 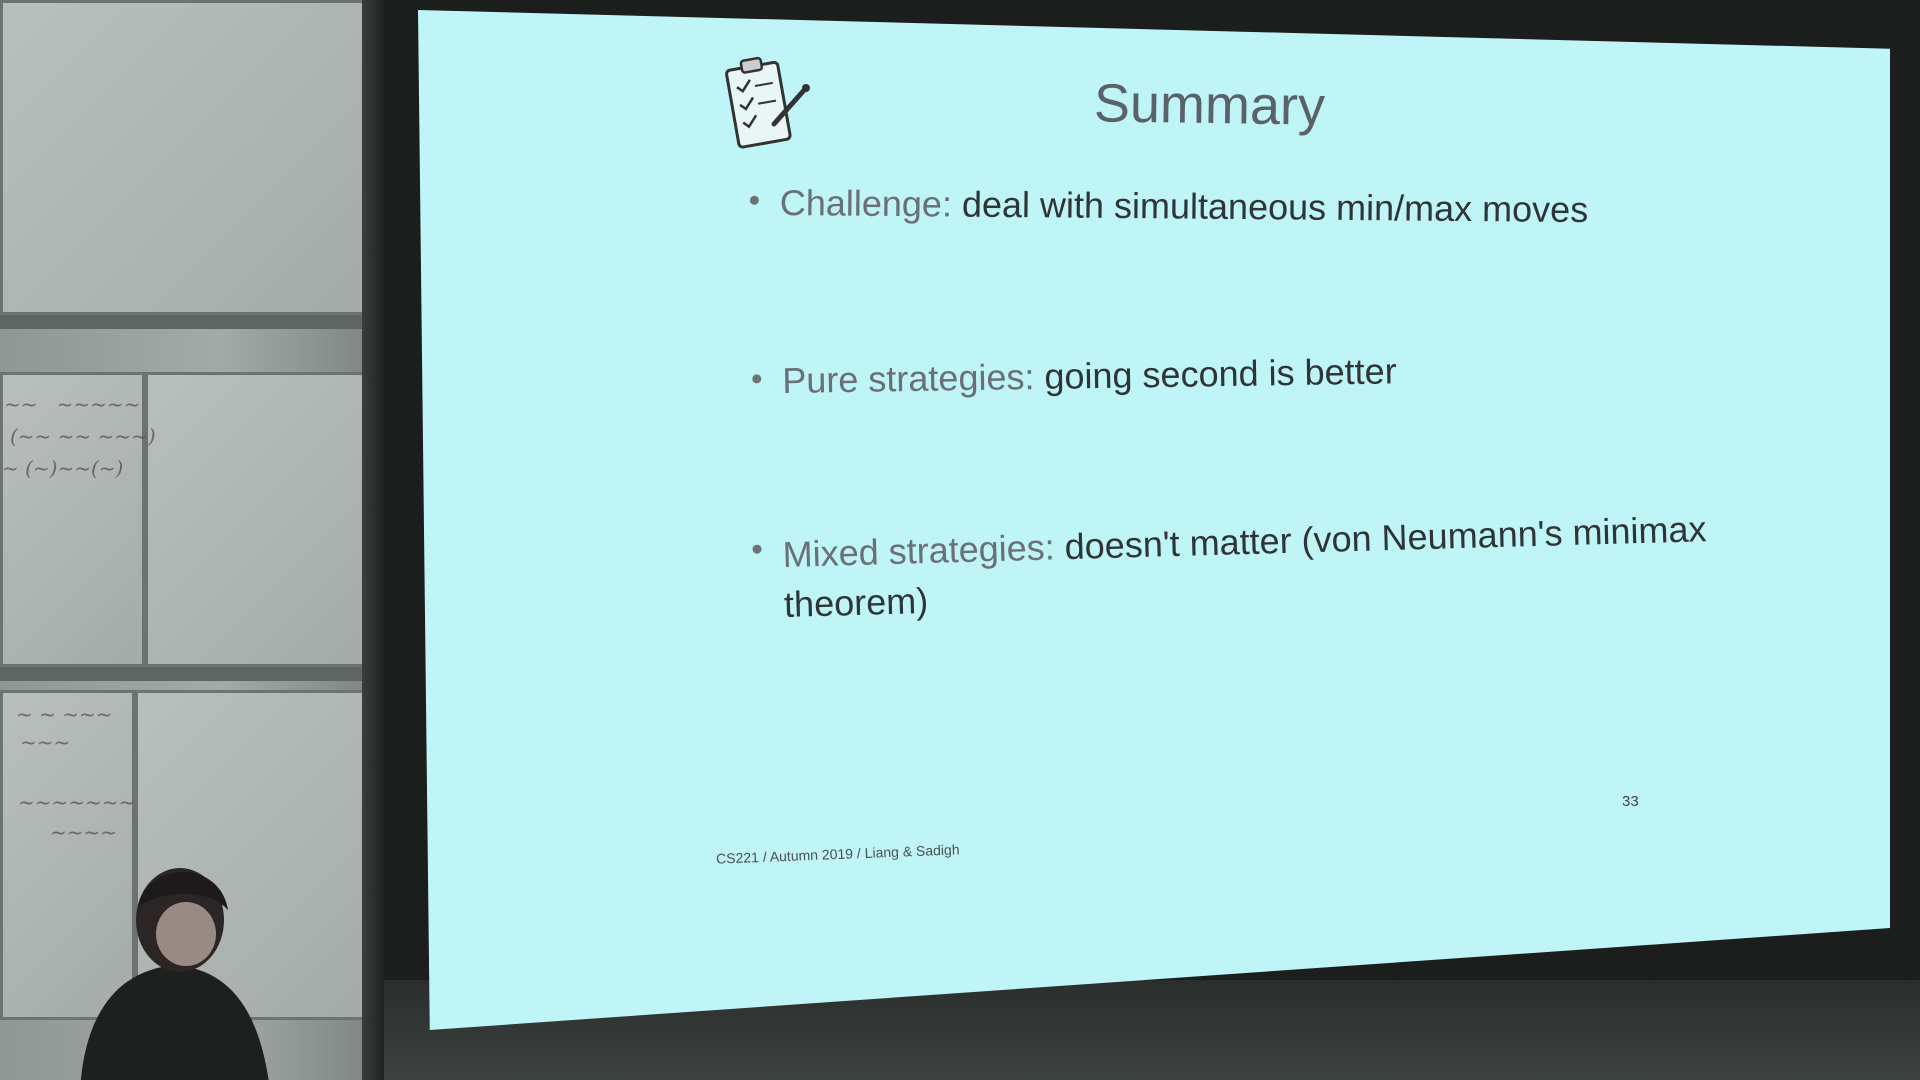 I want to click on wall-edge, so click(x=373, y=540).